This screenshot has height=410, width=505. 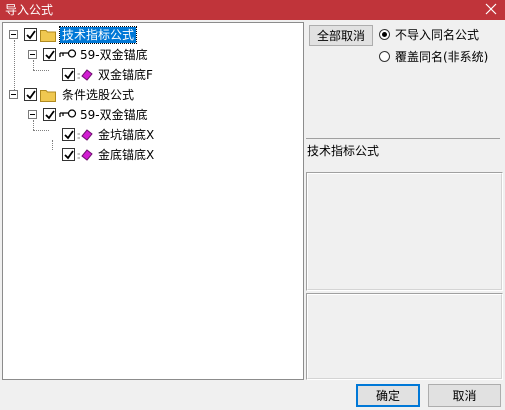 I want to click on tree-node-stock-screening: 条件选股公式, so click(x=153, y=95).